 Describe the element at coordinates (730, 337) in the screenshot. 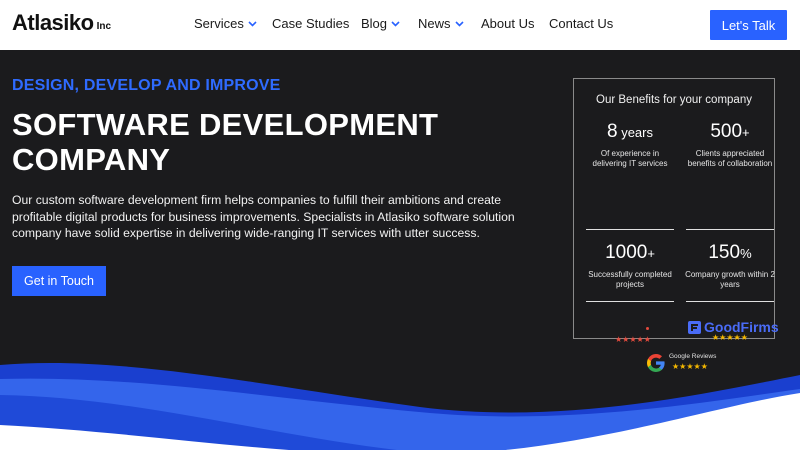

I see `goodfirms-rating-stars: ★★★★★` at that location.